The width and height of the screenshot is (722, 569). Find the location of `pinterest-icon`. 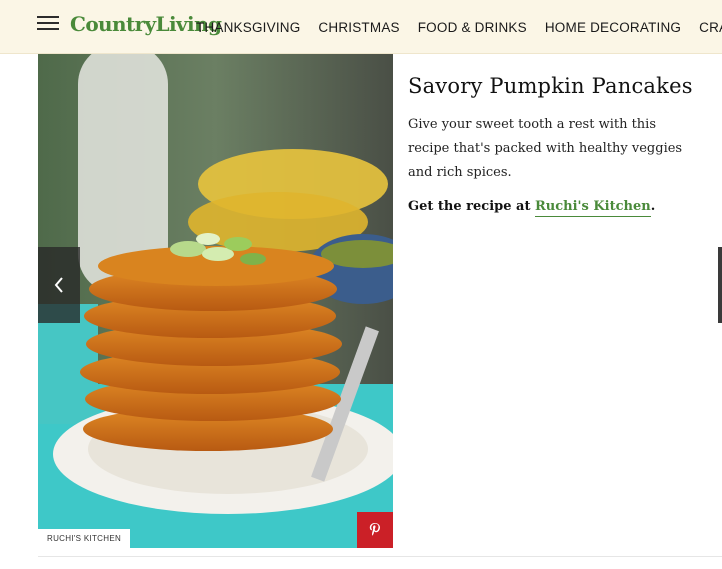

pinterest-icon is located at coordinates (374, 529).